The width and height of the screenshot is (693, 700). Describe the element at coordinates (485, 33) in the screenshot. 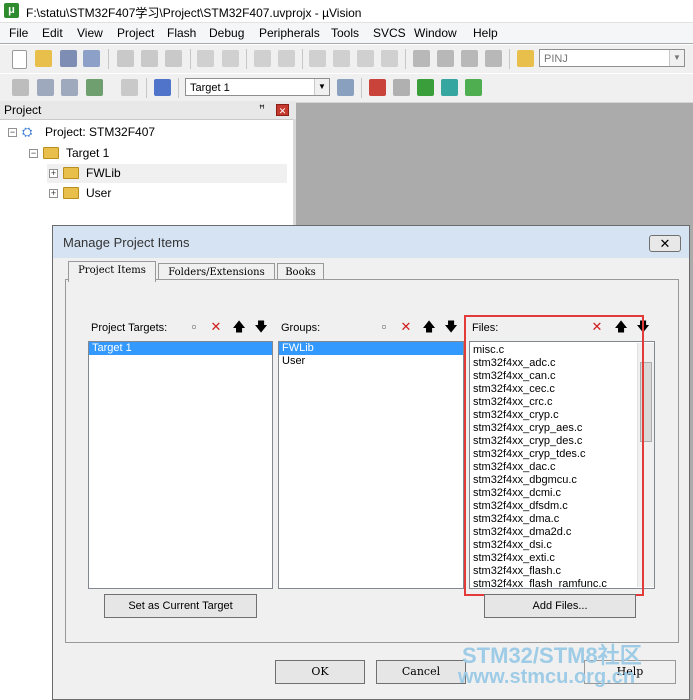

I see `menu-help: Help` at that location.